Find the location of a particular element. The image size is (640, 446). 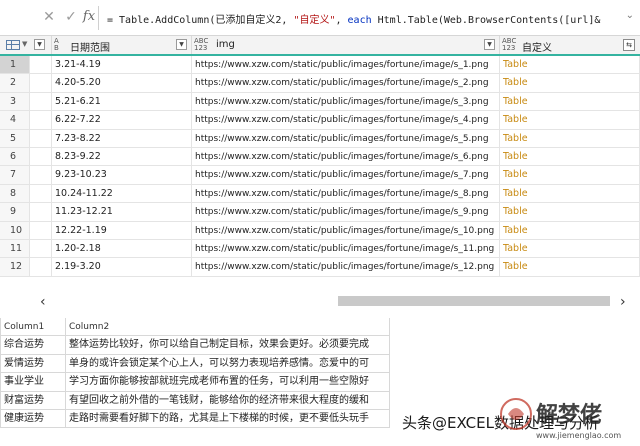

caret-down-icon: ▼ is located at coordinates (24, 44).